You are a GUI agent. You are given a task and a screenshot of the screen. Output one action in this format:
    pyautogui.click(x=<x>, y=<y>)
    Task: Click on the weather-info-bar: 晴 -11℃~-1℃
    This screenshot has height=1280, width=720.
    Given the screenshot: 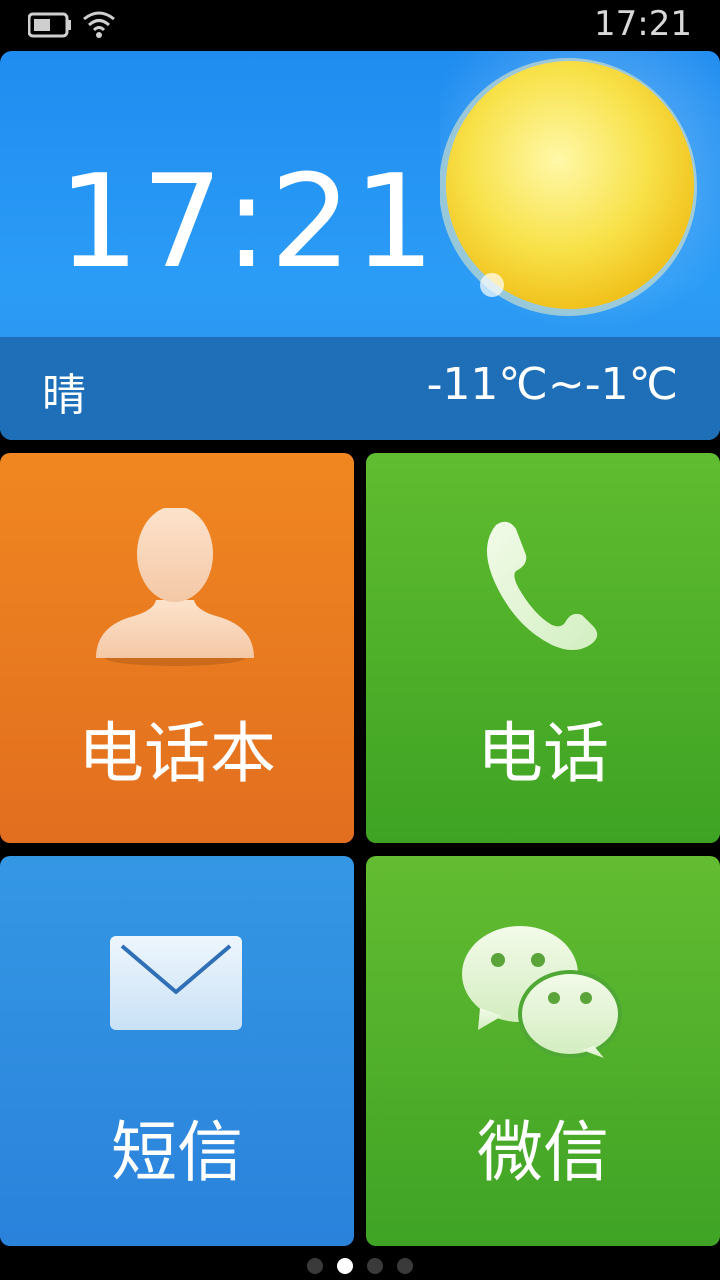 What is the action you would take?
    pyautogui.click(x=360, y=388)
    